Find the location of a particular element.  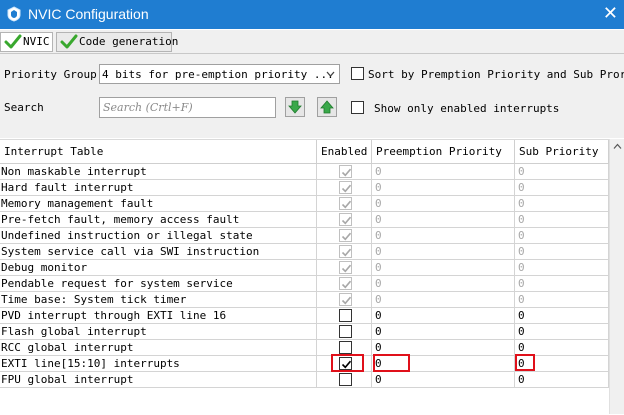

tab-bar: NVIC Code generation is located at coordinates (312, 42).